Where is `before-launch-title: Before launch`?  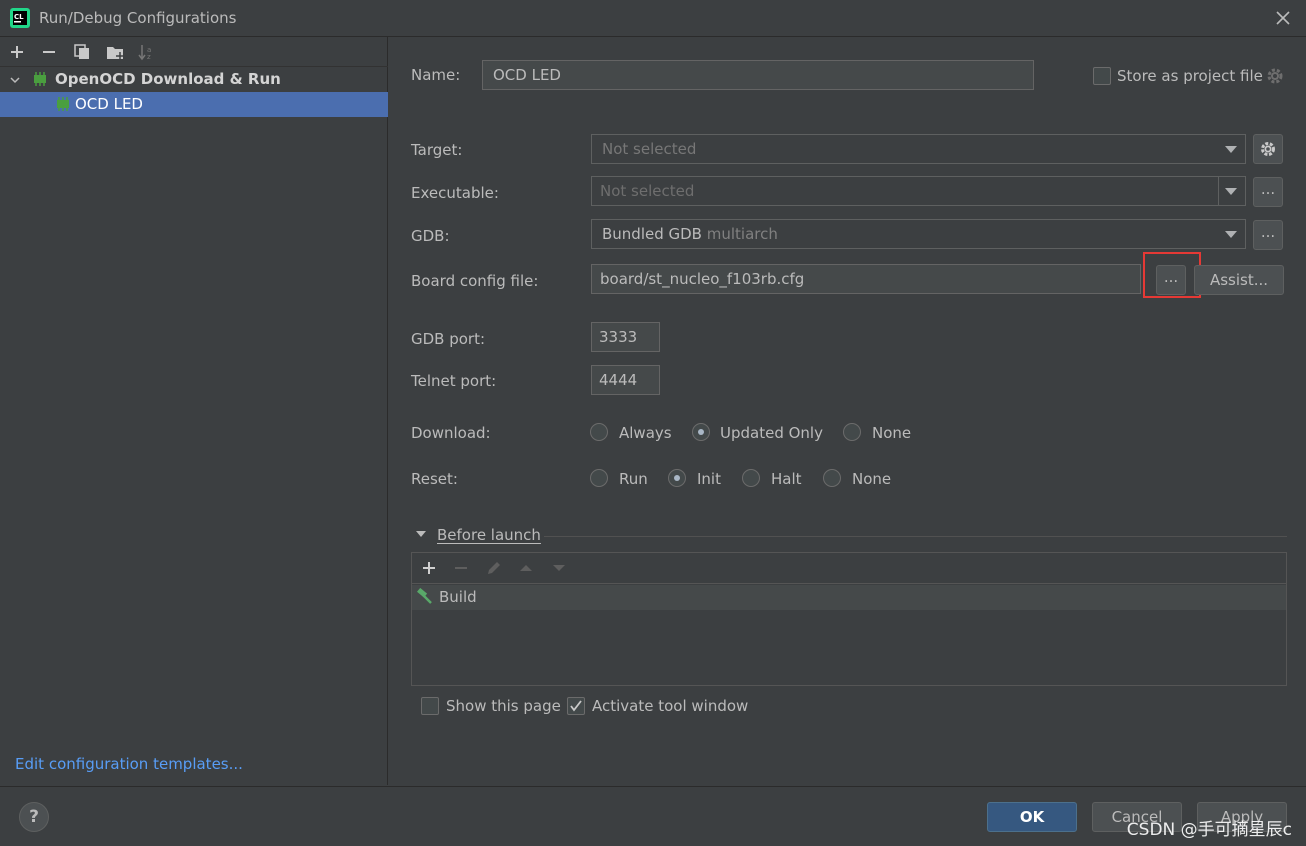
before-launch-title: Before launch is located at coordinates (489, 535).